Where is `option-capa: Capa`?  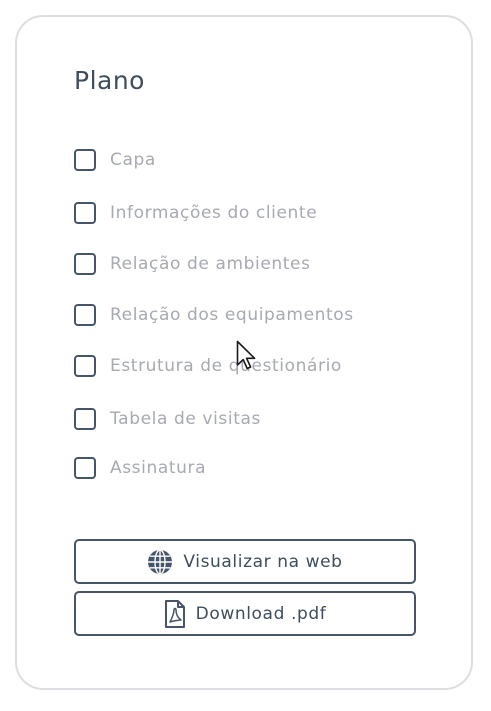 option-capa: Capa is located at coordinates (115, 160).